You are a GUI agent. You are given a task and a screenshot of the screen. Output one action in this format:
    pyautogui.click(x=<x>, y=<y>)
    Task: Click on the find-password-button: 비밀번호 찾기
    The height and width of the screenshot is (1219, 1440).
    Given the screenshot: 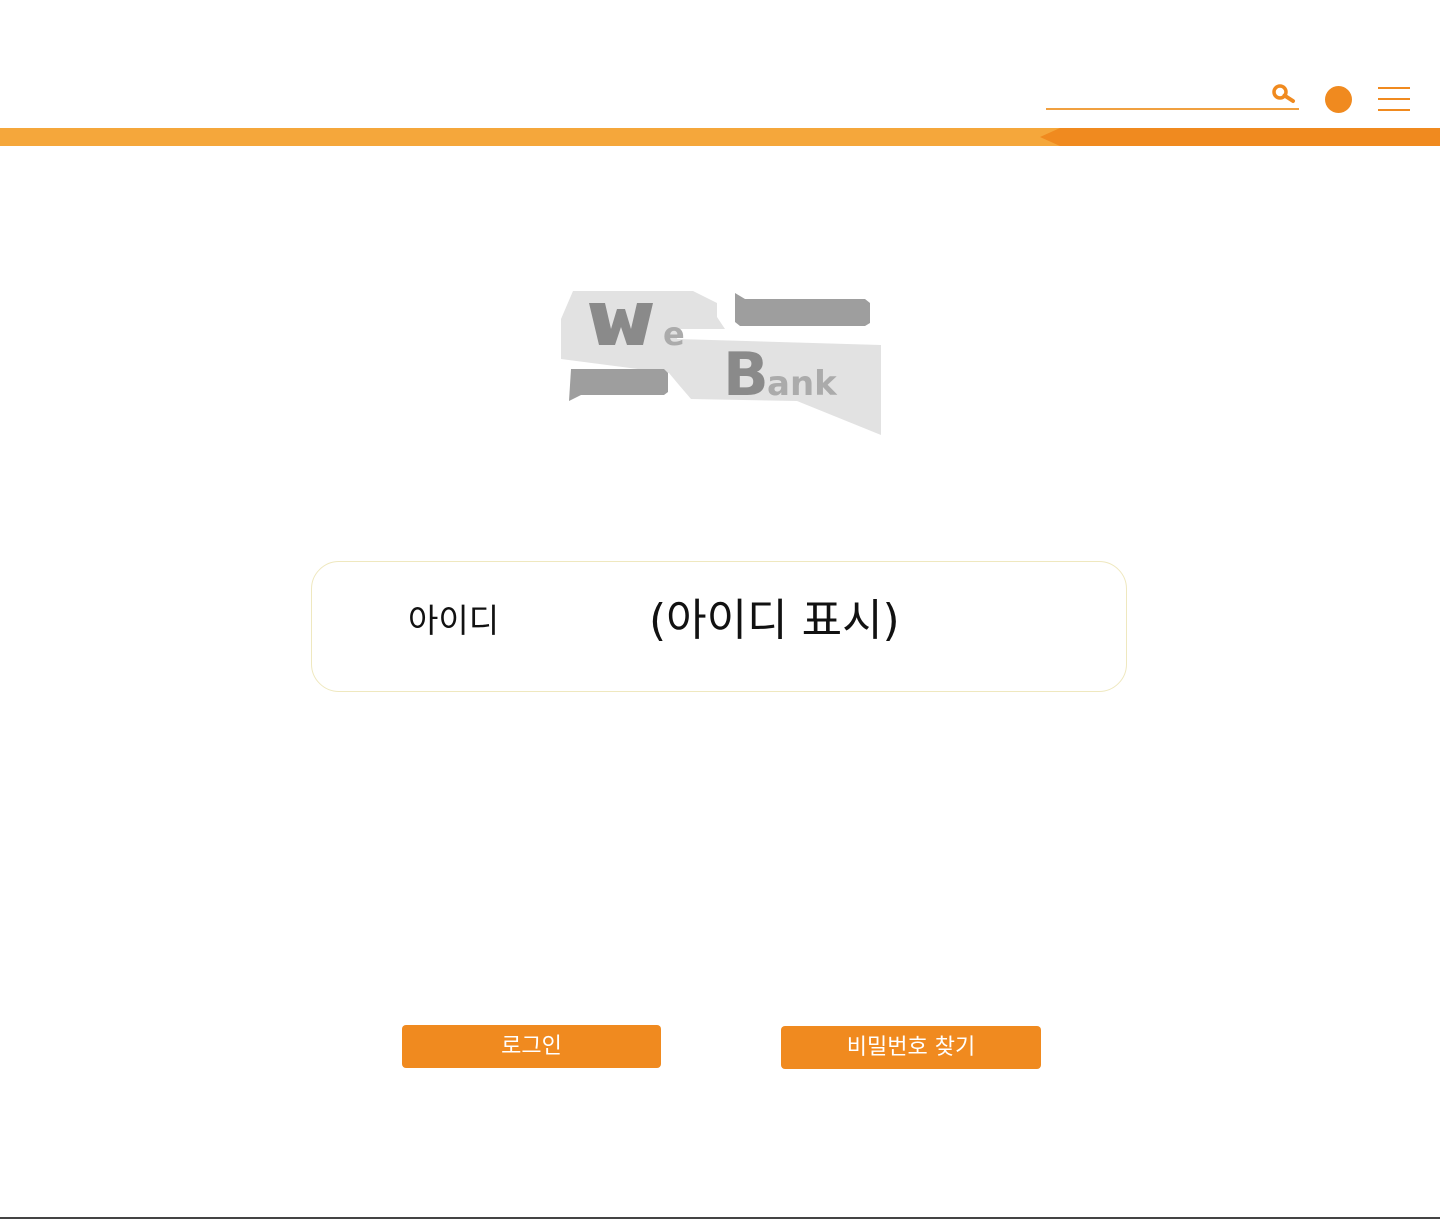 What is the action you would take?
    pyautogui.click(x=911, y=1047)
    